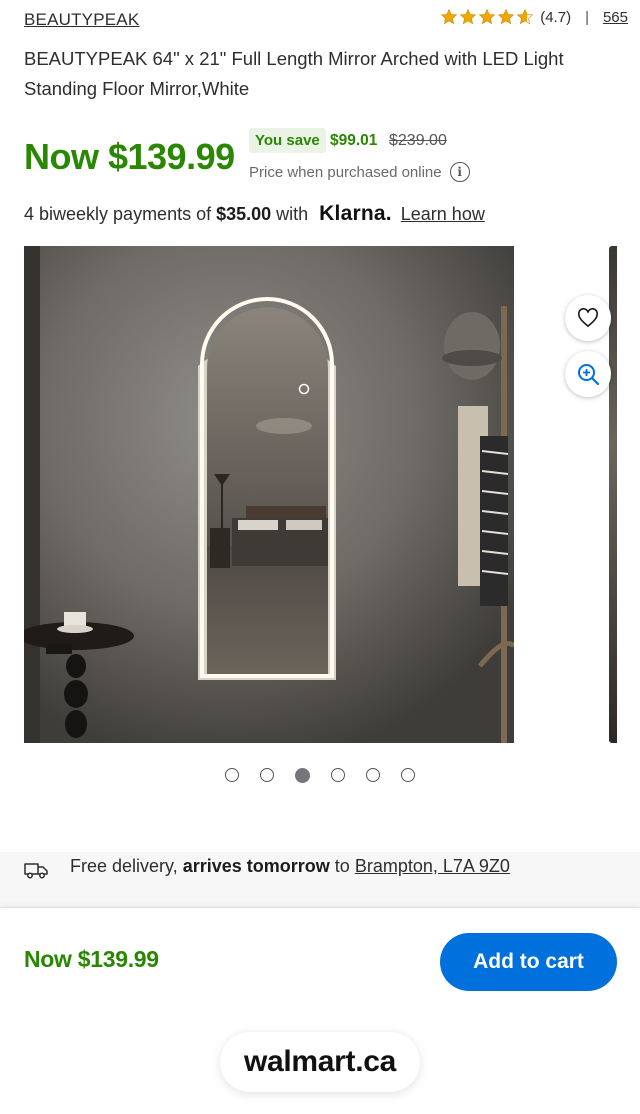 The height and width of the screenshot is (1114, 640). I want to click on delivery-location-link: Brampton, L7A 9Z0, so click(432, 866).